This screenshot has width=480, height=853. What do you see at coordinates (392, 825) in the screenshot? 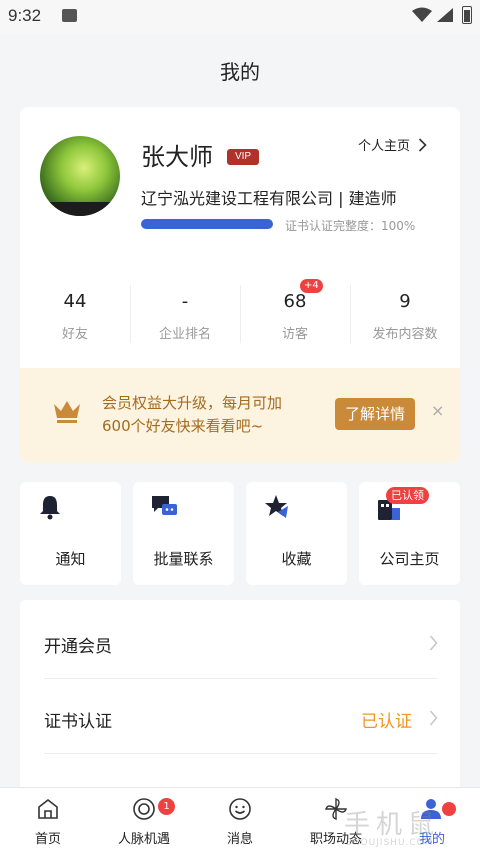
I see `watermark-text: 手机鼠` at bounding box center [392, 825].